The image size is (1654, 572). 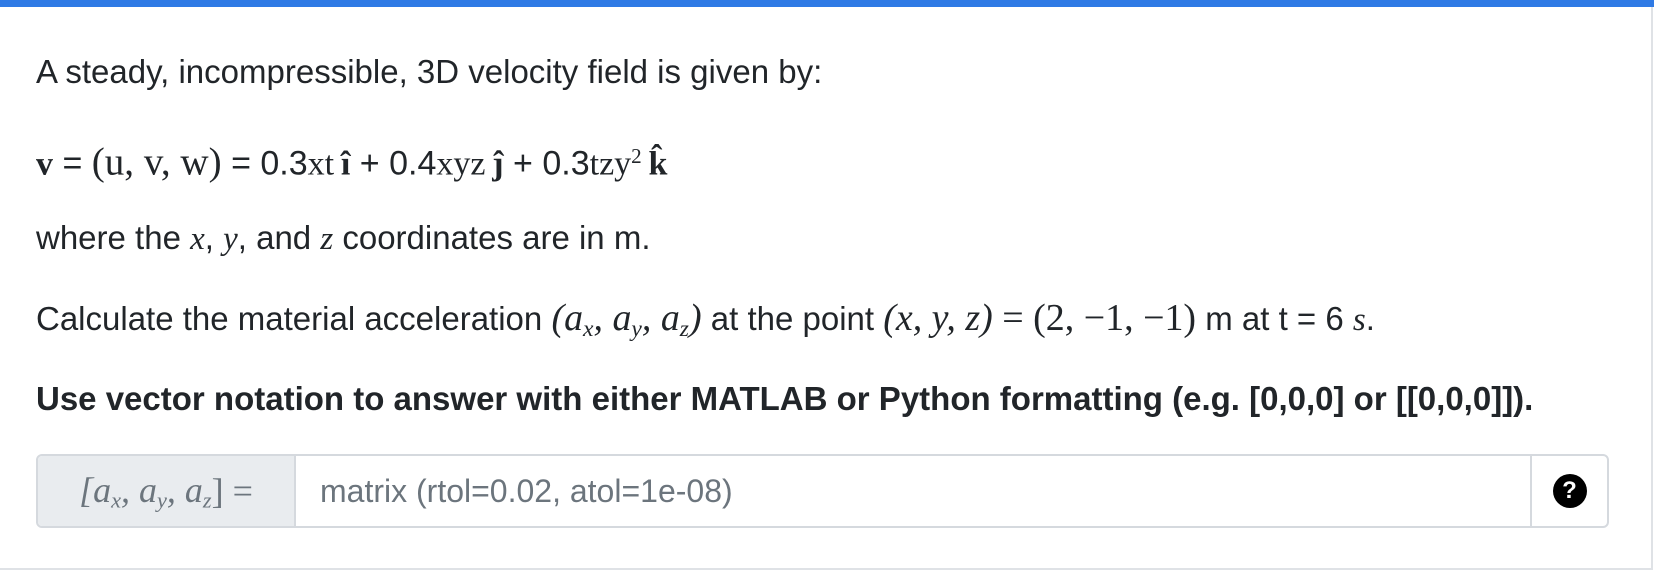 I want to click on answer-label: [ax, ay, az, so click(x=145, y=491).